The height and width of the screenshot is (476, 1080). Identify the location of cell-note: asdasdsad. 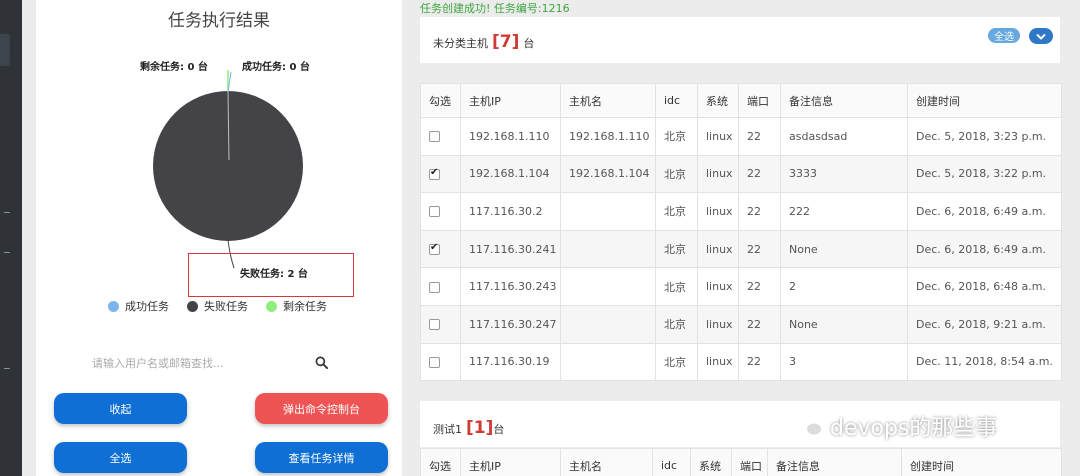
(844, 136).